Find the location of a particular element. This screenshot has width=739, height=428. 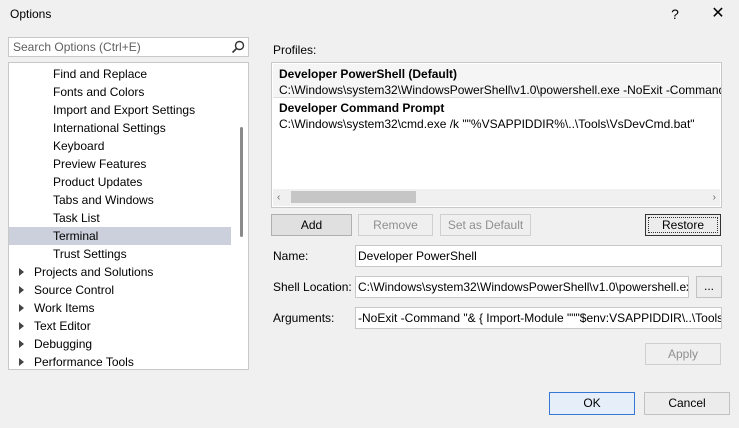

tree-item-label: Tabs and Windows is located at coordinates (103, 200).